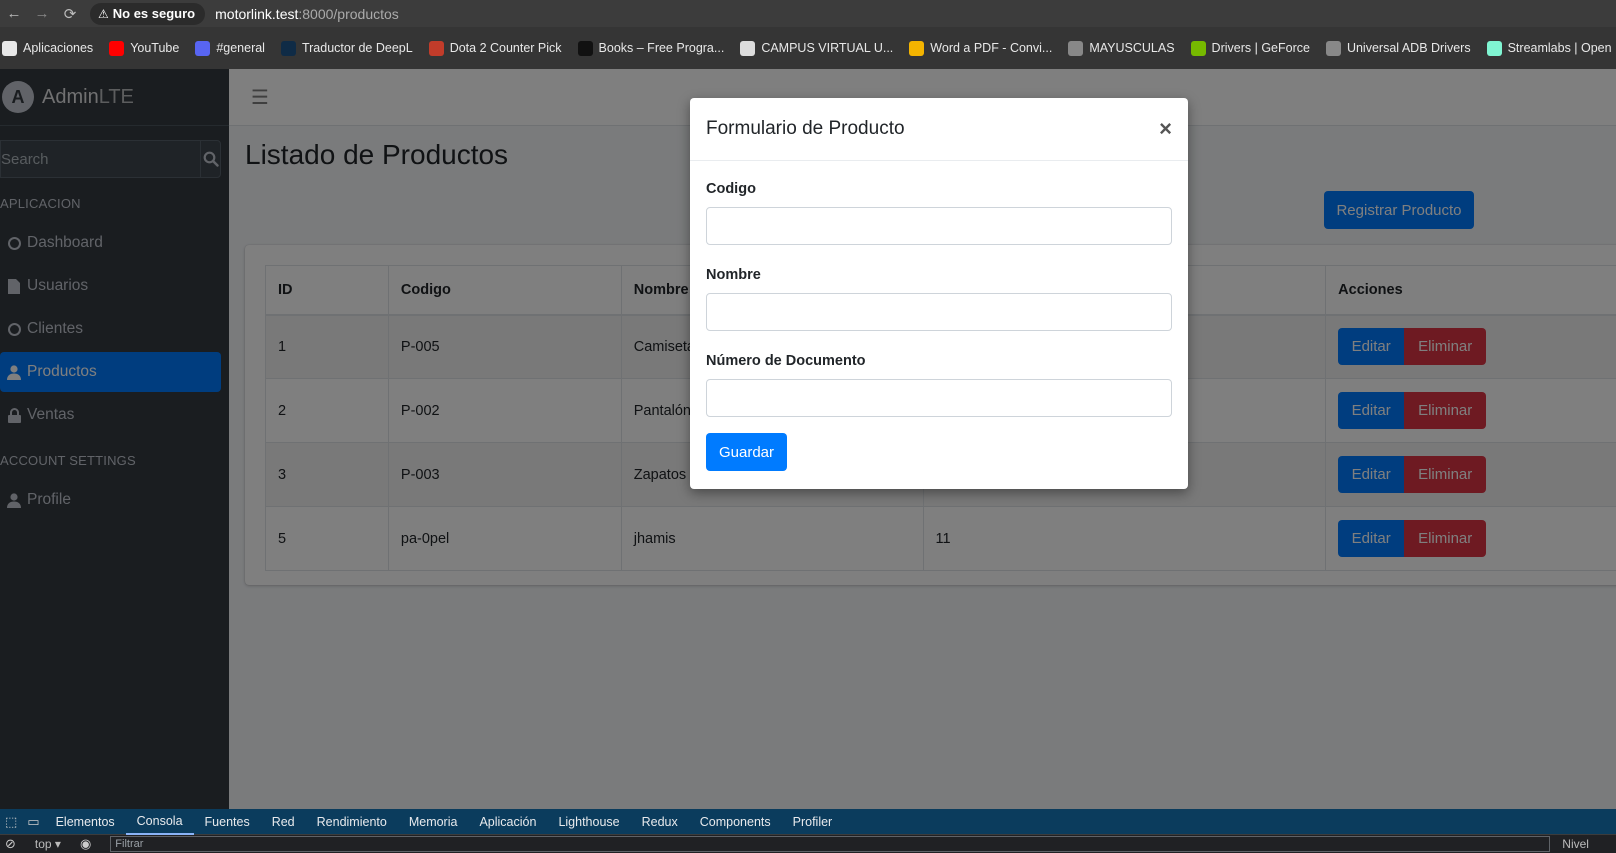 This screenshot has height=853, width=1616. I want to click on context-value: top, so click(43, 844).